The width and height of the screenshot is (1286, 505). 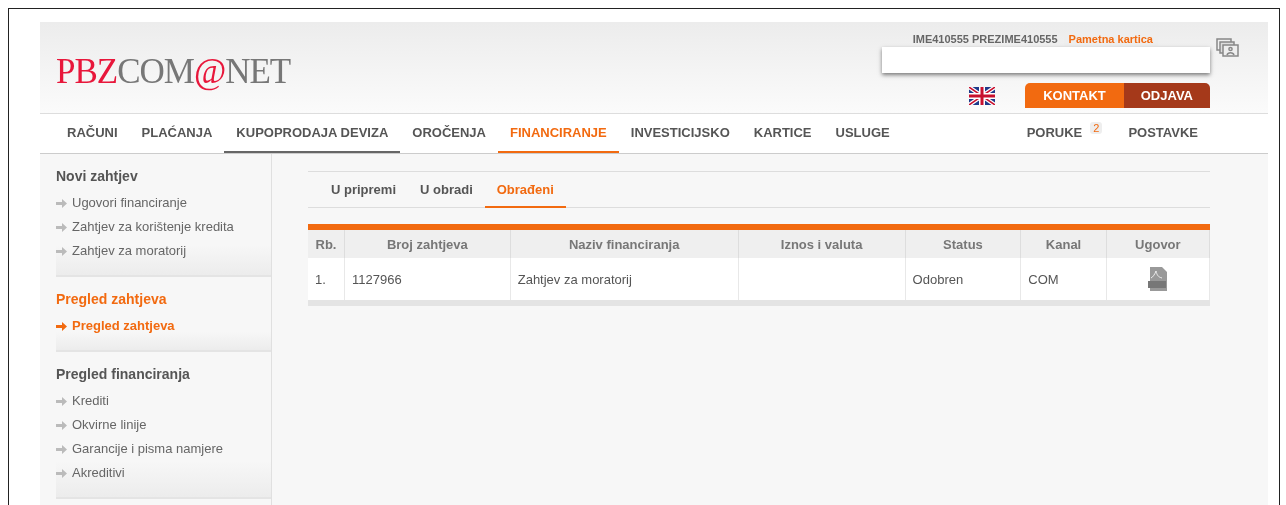 What do you see at coordinates (1074, 95) in the screenshot?
I see `contact-button: KONTAKT` at bounding box center [1074, 95].